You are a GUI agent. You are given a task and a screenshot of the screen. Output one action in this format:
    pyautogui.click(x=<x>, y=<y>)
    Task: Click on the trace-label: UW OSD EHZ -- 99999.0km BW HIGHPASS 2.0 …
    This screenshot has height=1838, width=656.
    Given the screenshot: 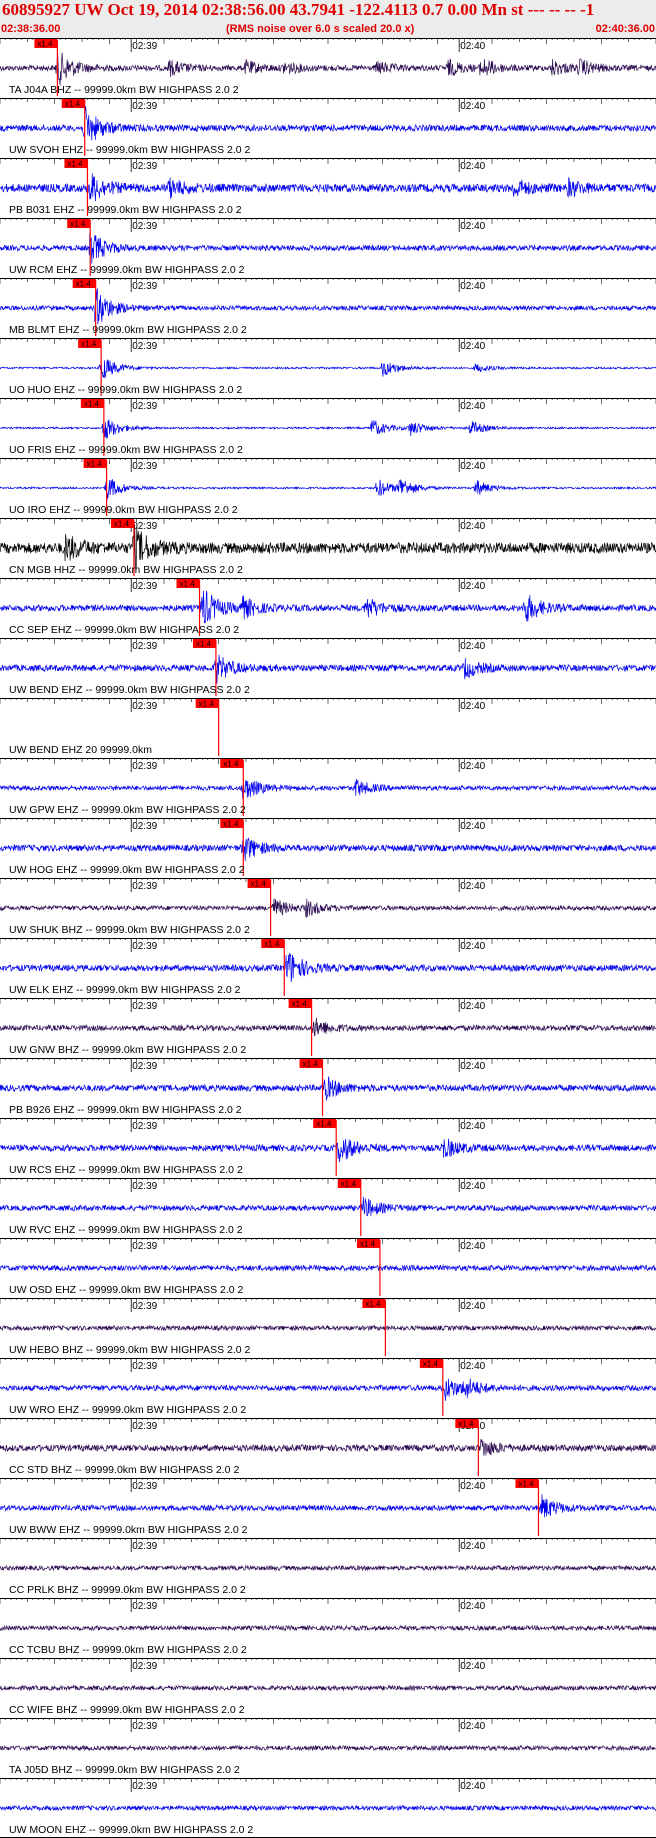 What is the action you would take?
    pyautogui.click(x=126, y=1290)
    